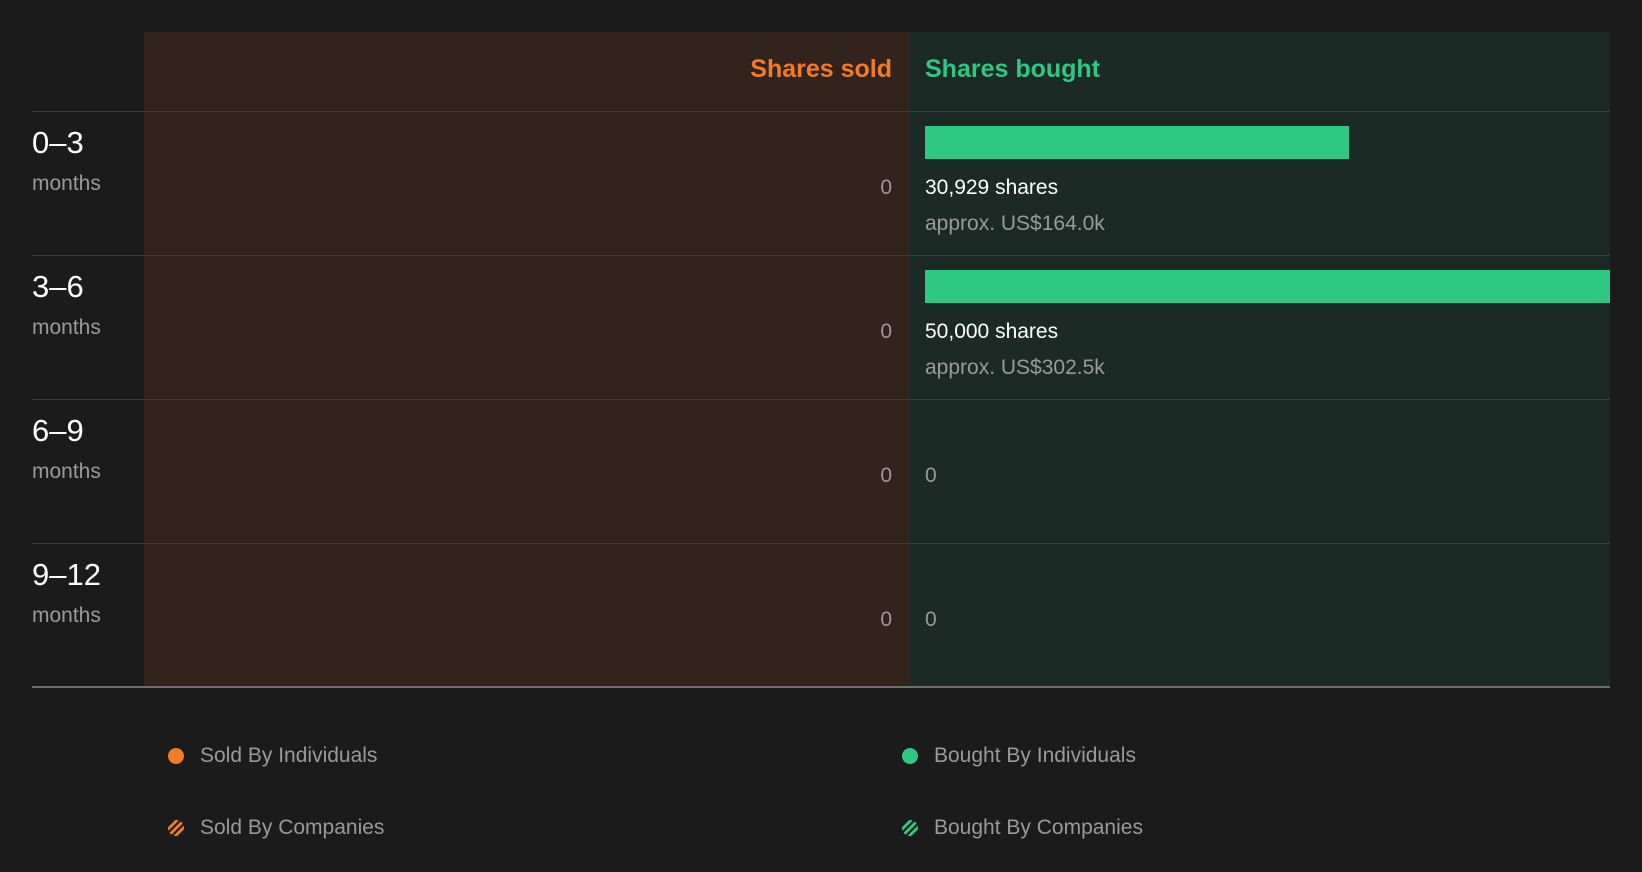  Describe the element at coordinates (1015, 223) in the screenshot. I see `bought-approx-value: approx. US$164.0k` at that location.